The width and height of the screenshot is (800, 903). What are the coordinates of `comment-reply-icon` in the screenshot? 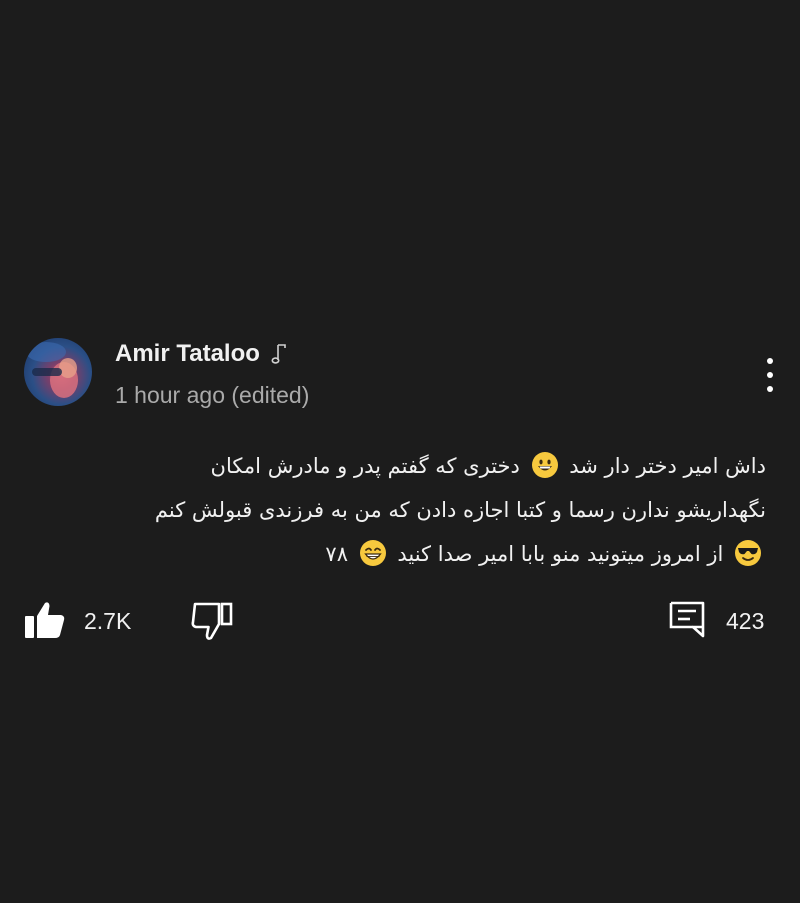 It's located at (687, 619).